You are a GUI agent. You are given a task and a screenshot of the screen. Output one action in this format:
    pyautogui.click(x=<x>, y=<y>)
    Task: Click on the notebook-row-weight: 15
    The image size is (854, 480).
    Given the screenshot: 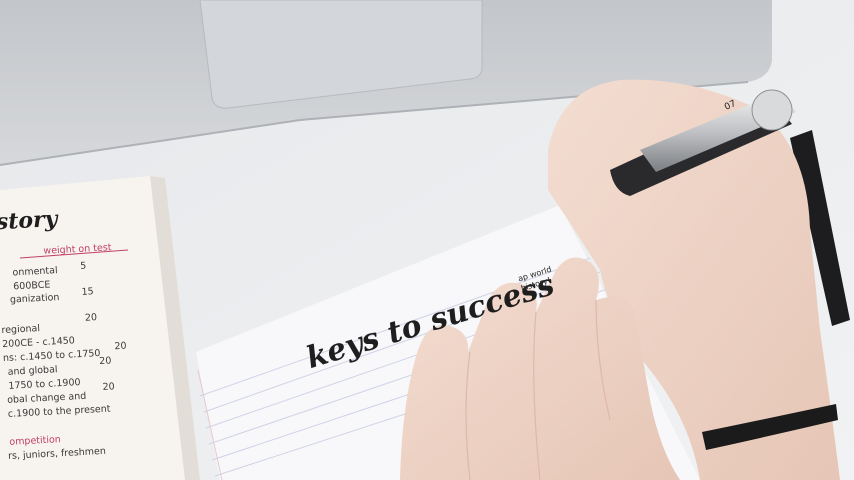 What is the action you would take?
    pyautogui.click(x=87, y=292)
    